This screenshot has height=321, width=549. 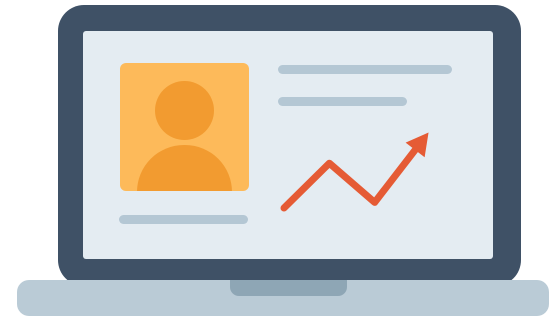 I want to click on profile-avatar-card, so click(x=184, y=127).